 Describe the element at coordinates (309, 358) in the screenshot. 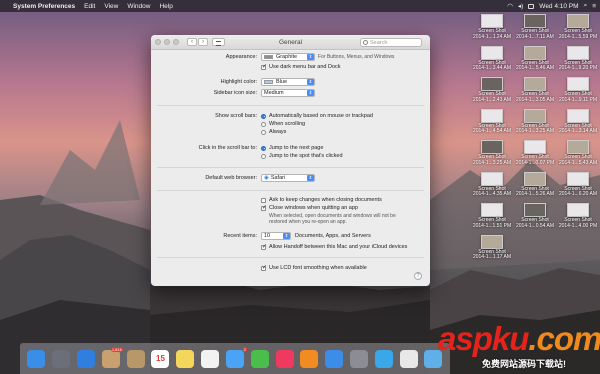

I see `ibooks-icon` at that location.